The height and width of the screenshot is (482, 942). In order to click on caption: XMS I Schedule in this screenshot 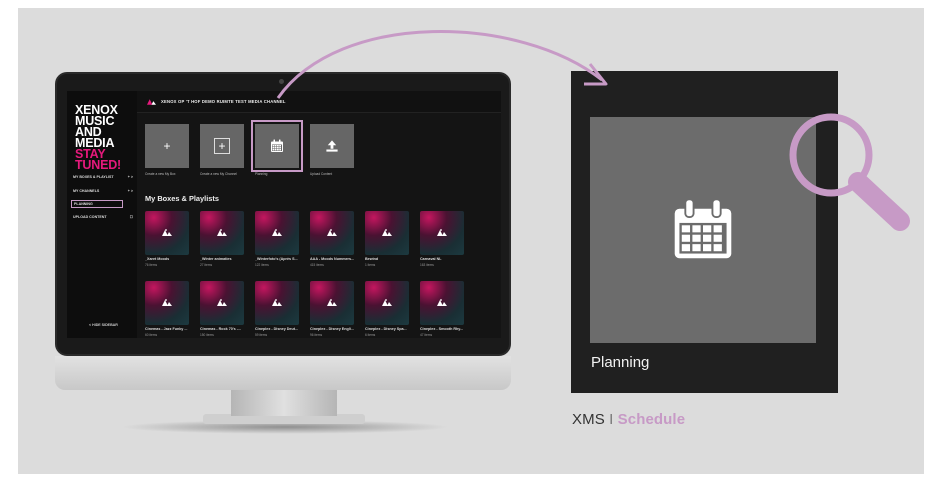, I will do `click(628, 419)`.